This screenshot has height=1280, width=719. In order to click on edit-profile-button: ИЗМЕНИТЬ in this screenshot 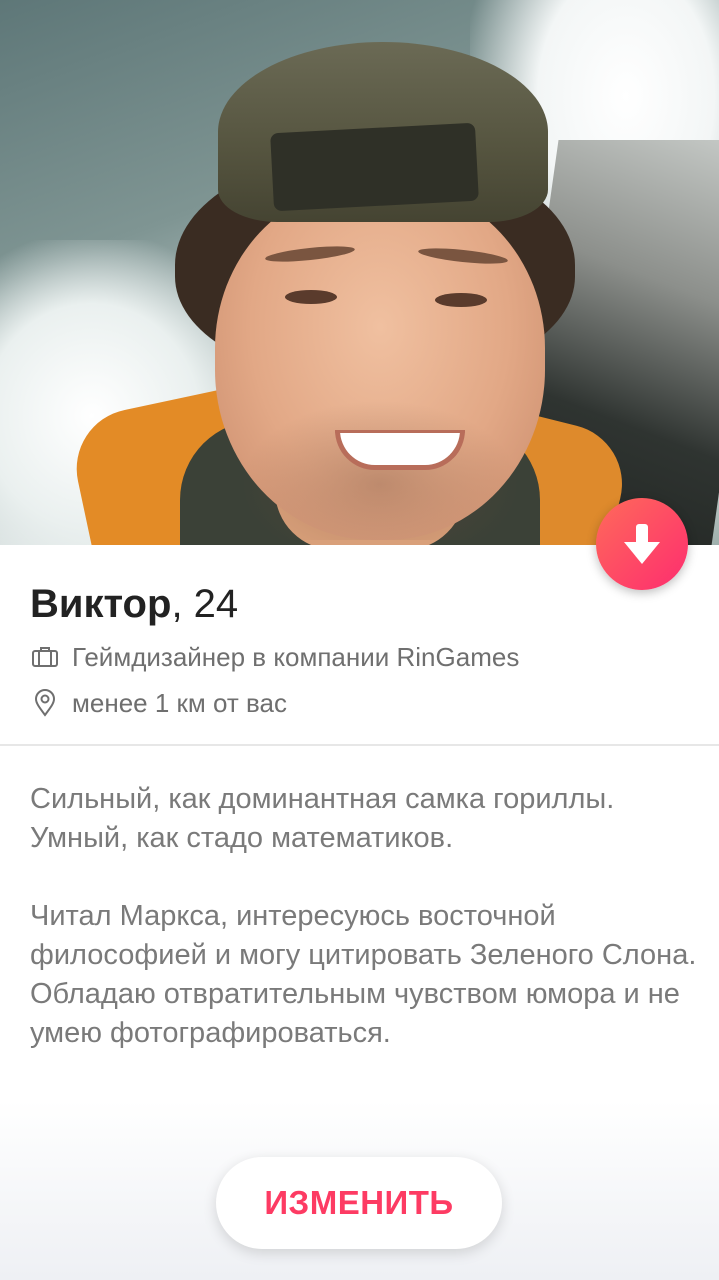, I will do `click(359, 1203)`.